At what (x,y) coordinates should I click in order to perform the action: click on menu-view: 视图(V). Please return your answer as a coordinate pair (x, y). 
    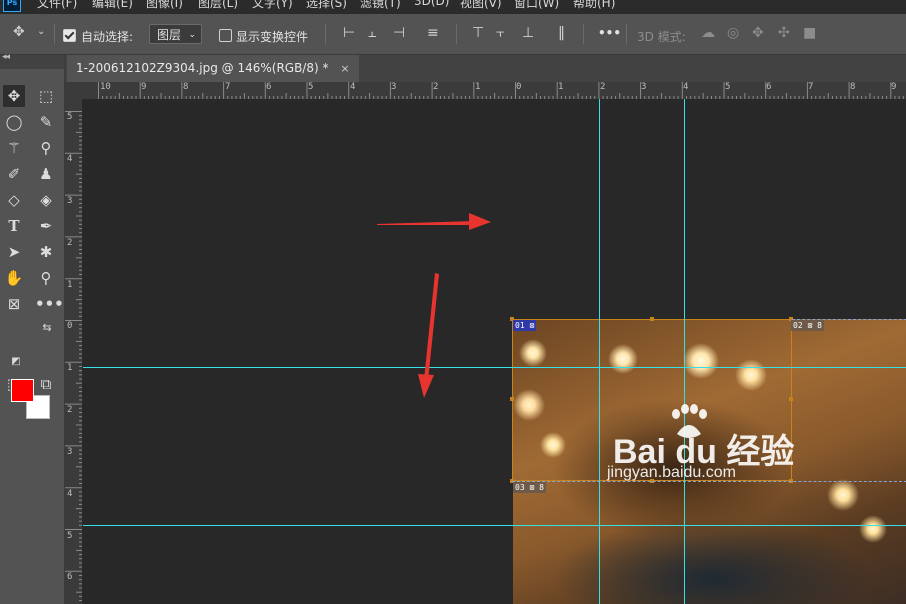
    Looking at the image, I should click on (481, 5).